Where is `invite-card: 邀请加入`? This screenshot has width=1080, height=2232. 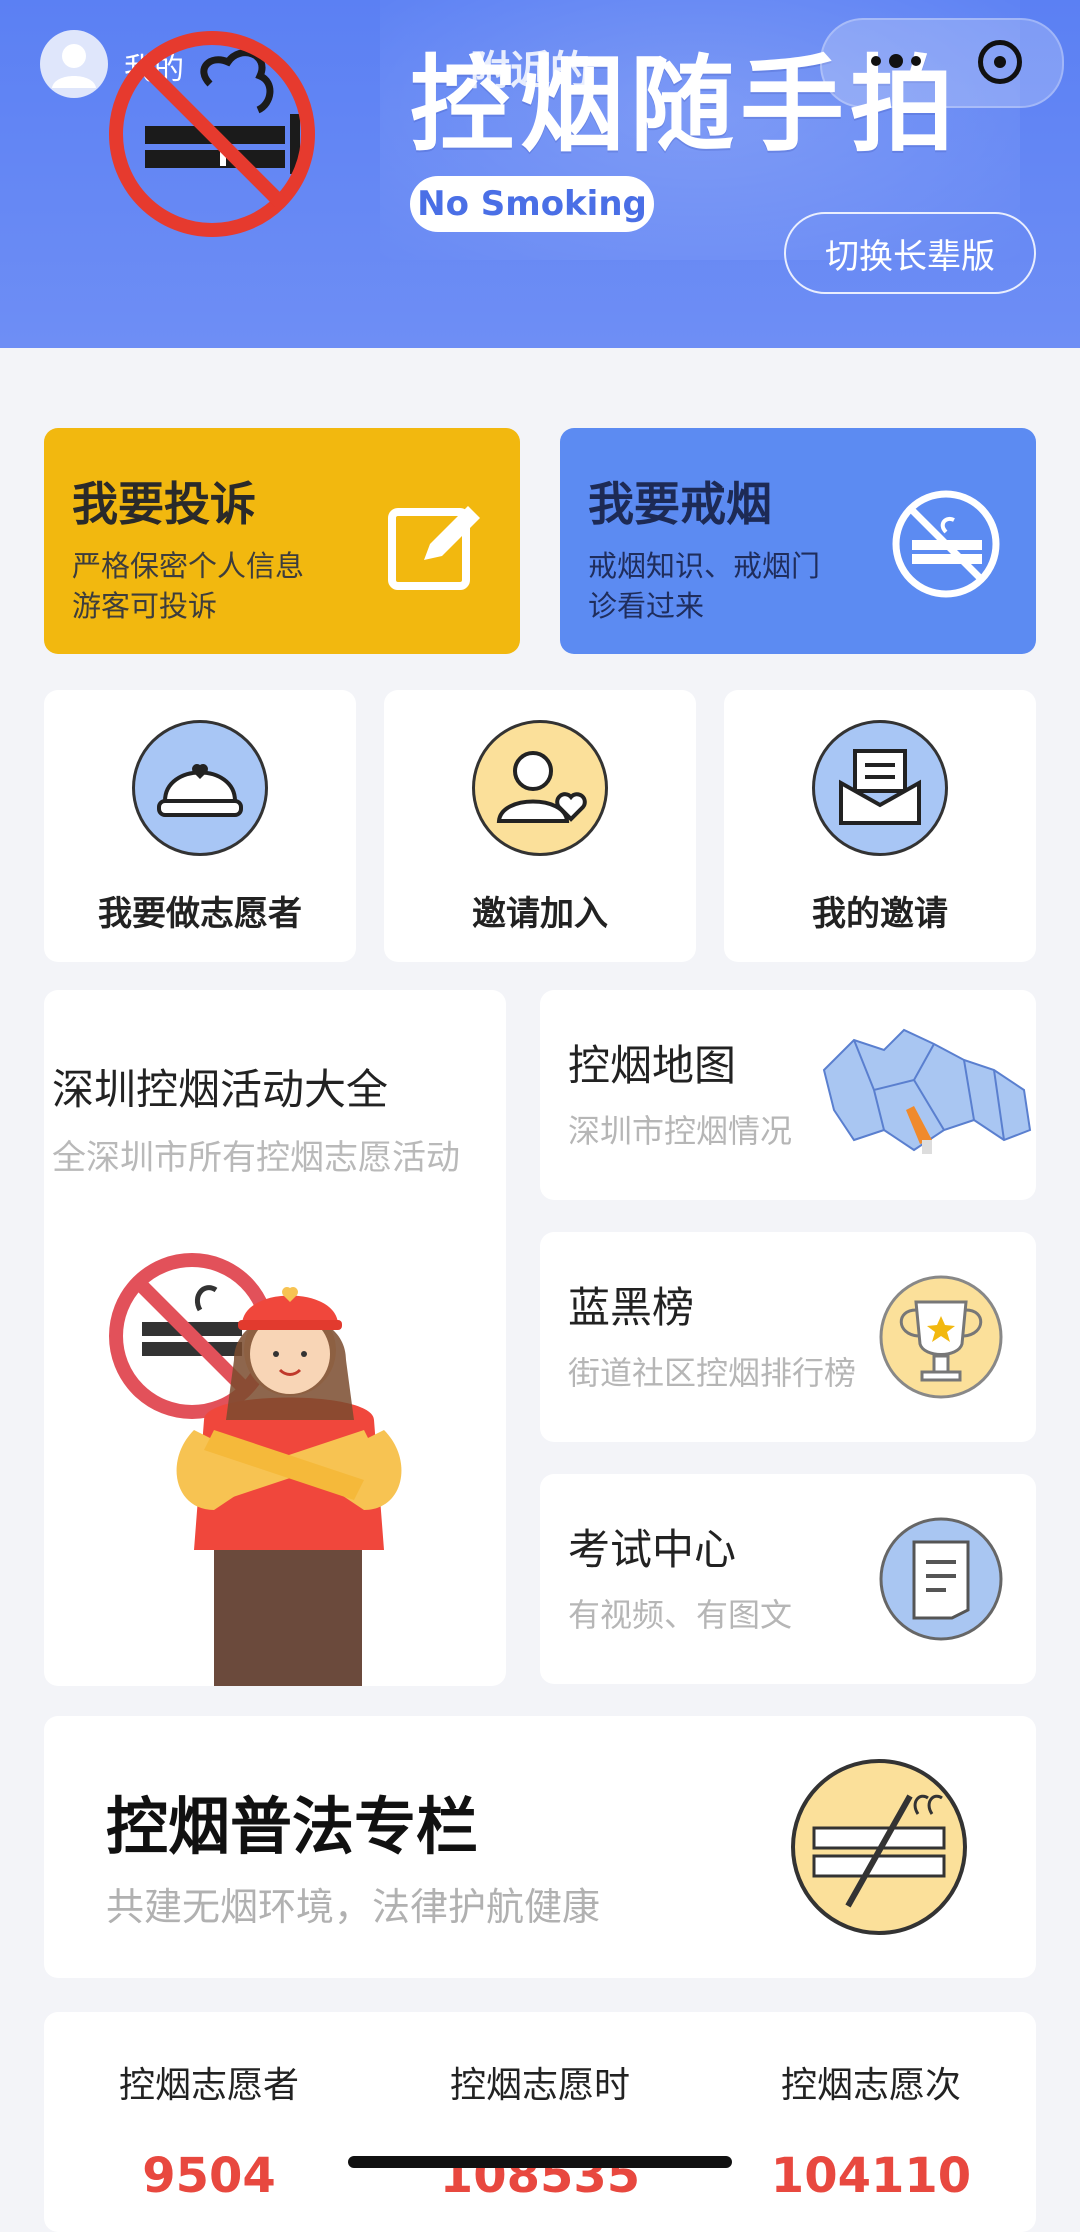 invite-card: 邀请加入 is located at coordinates (540, 826).